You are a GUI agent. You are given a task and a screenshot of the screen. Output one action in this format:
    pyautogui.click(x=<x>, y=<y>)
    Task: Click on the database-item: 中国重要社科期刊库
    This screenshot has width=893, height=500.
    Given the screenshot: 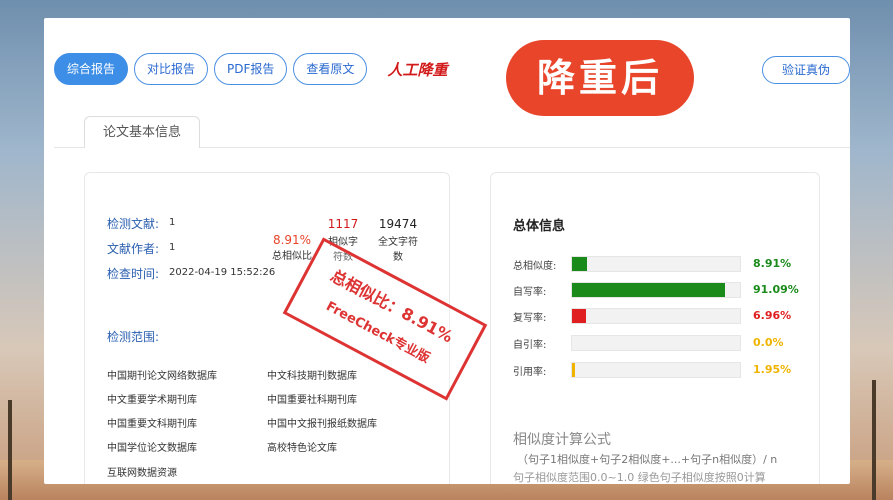 What is the action you would take?
    pyautogui.click(x=312, y=400)
    